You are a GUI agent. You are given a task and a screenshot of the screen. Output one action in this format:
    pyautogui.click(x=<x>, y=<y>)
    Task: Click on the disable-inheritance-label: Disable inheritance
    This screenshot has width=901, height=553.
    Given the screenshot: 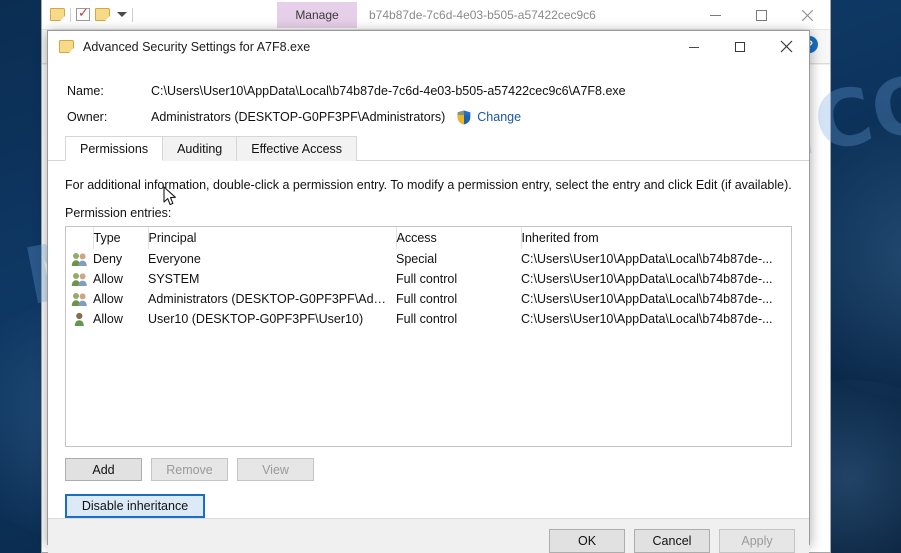 What is the action you would take?
    pyautogui.click(x=135, y=506)
    